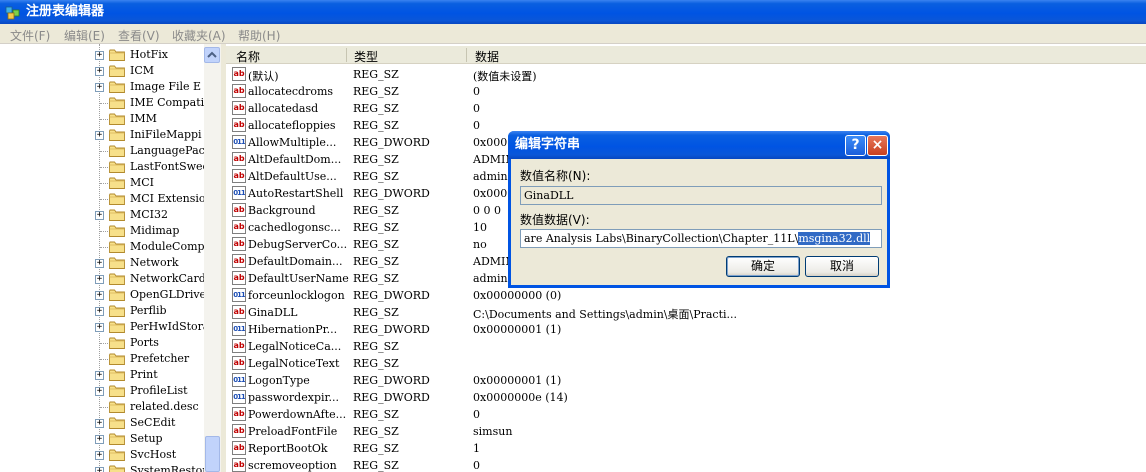 This screenshot has width=1146, height=472. What do you see at coordinates (273, 312) in the screenshot?
I see `value-name: GinaDLL` at bounding box center [273, 312].